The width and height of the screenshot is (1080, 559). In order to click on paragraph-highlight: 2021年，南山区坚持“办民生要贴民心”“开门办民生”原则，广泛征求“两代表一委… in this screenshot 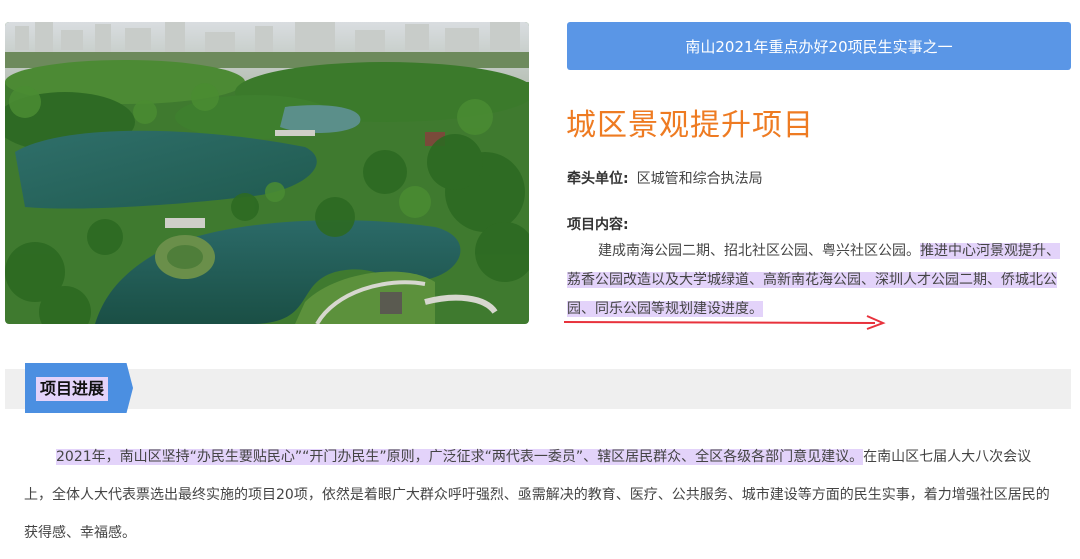, I will do `click(460, 457)`.